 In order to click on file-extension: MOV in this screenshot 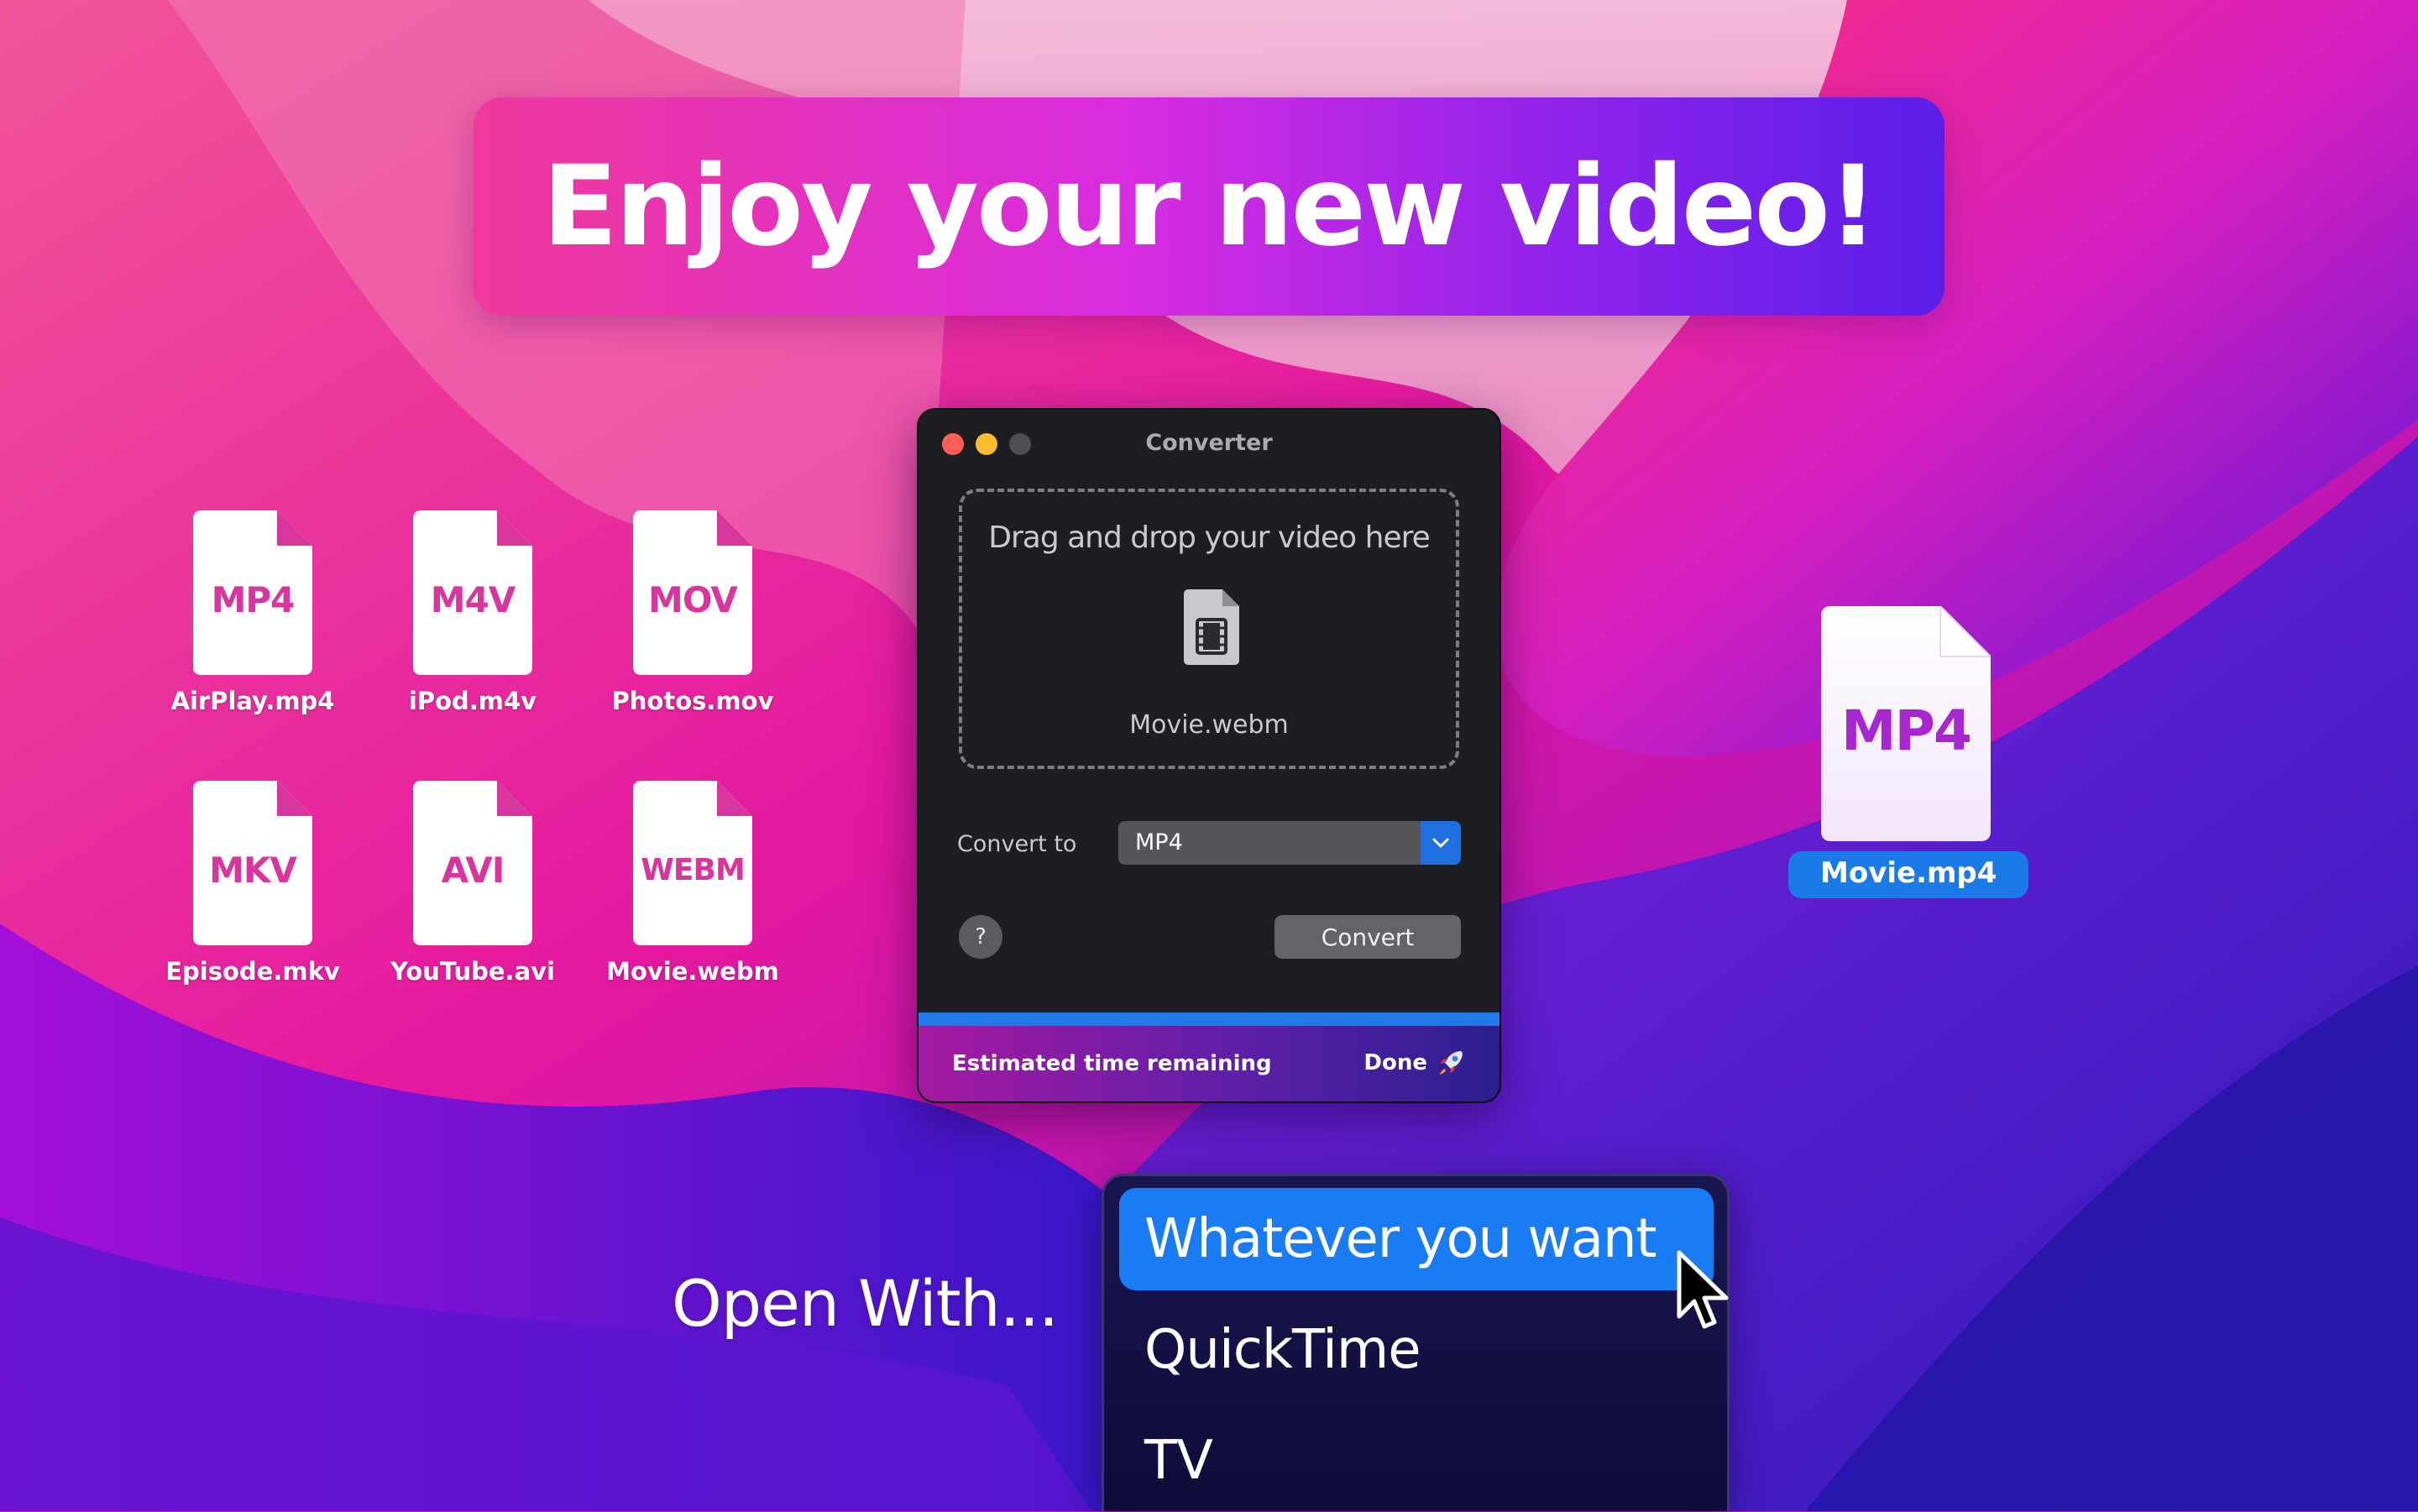, I will do `click(693, 599)`.